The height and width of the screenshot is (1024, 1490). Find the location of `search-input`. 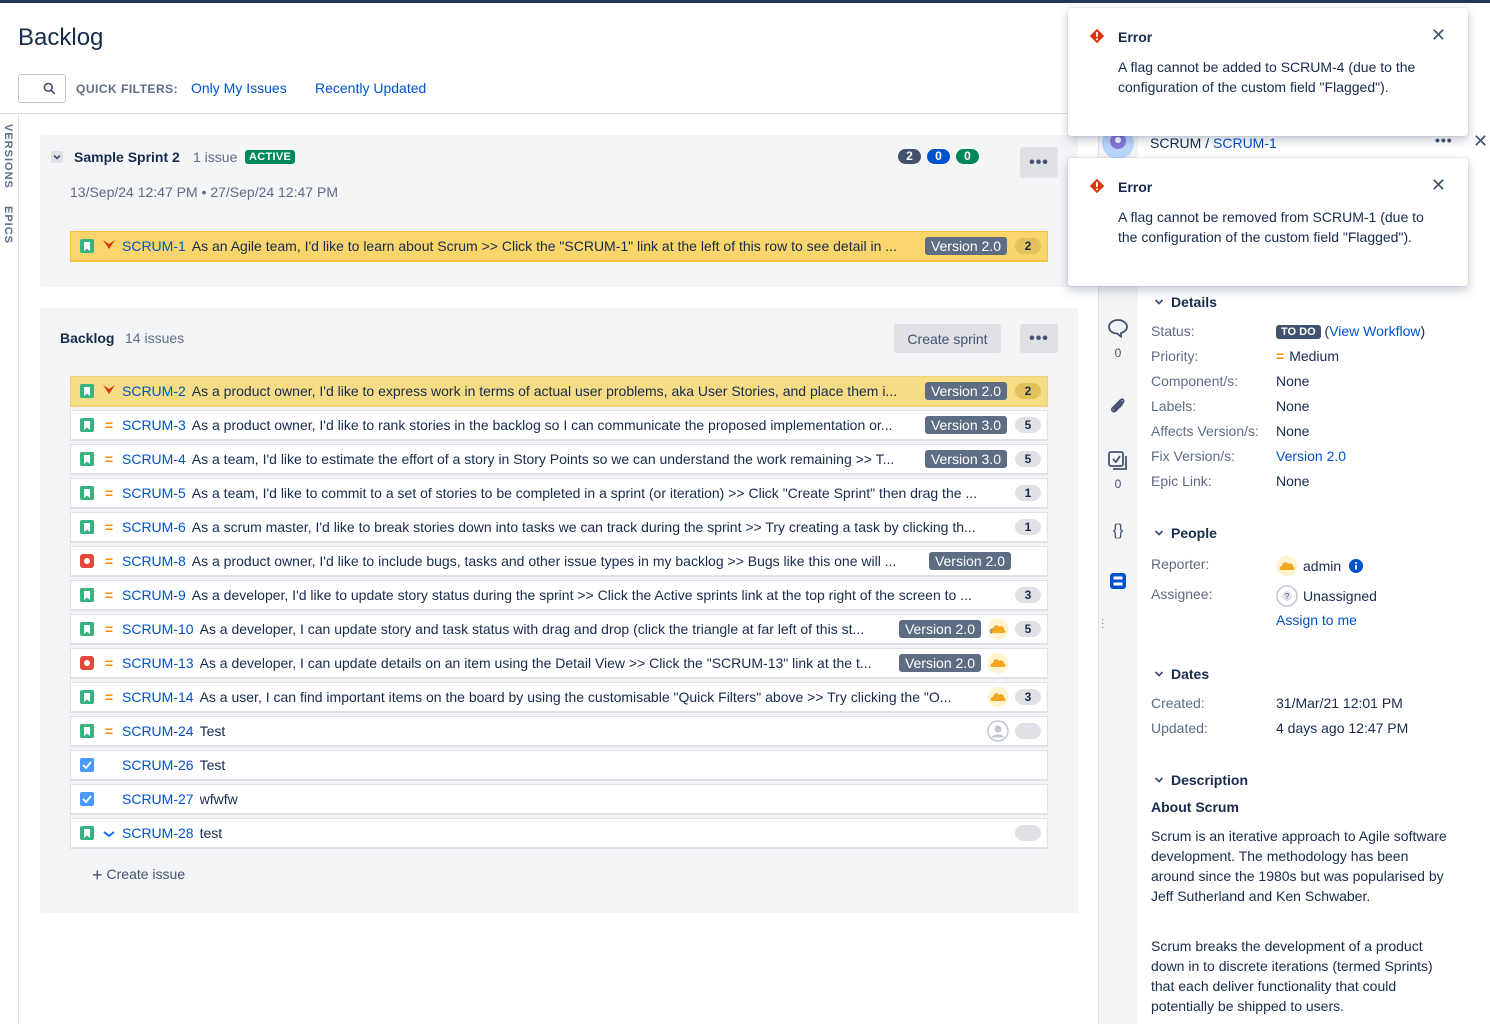

search-input is located at coordinates (42, 88).